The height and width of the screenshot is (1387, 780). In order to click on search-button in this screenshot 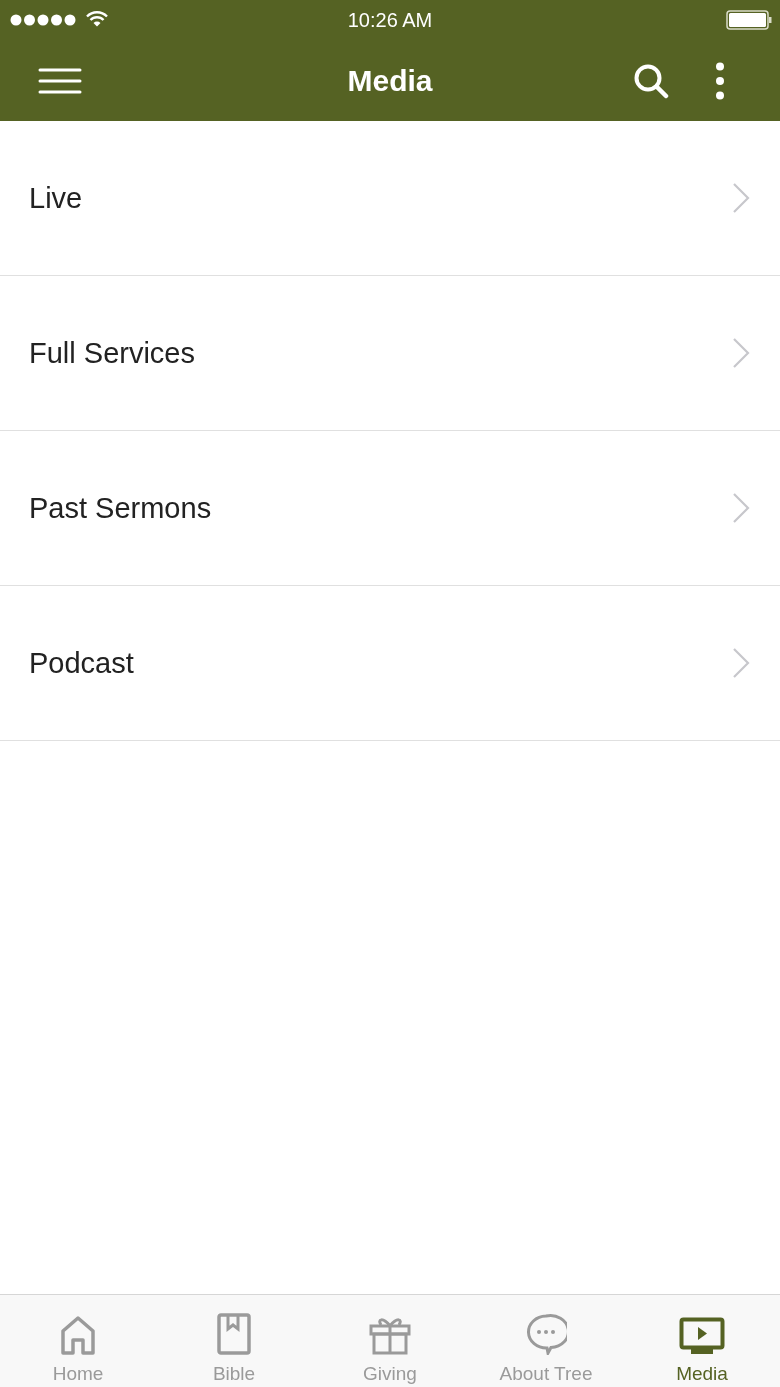, I will do `click(651, 80)`.